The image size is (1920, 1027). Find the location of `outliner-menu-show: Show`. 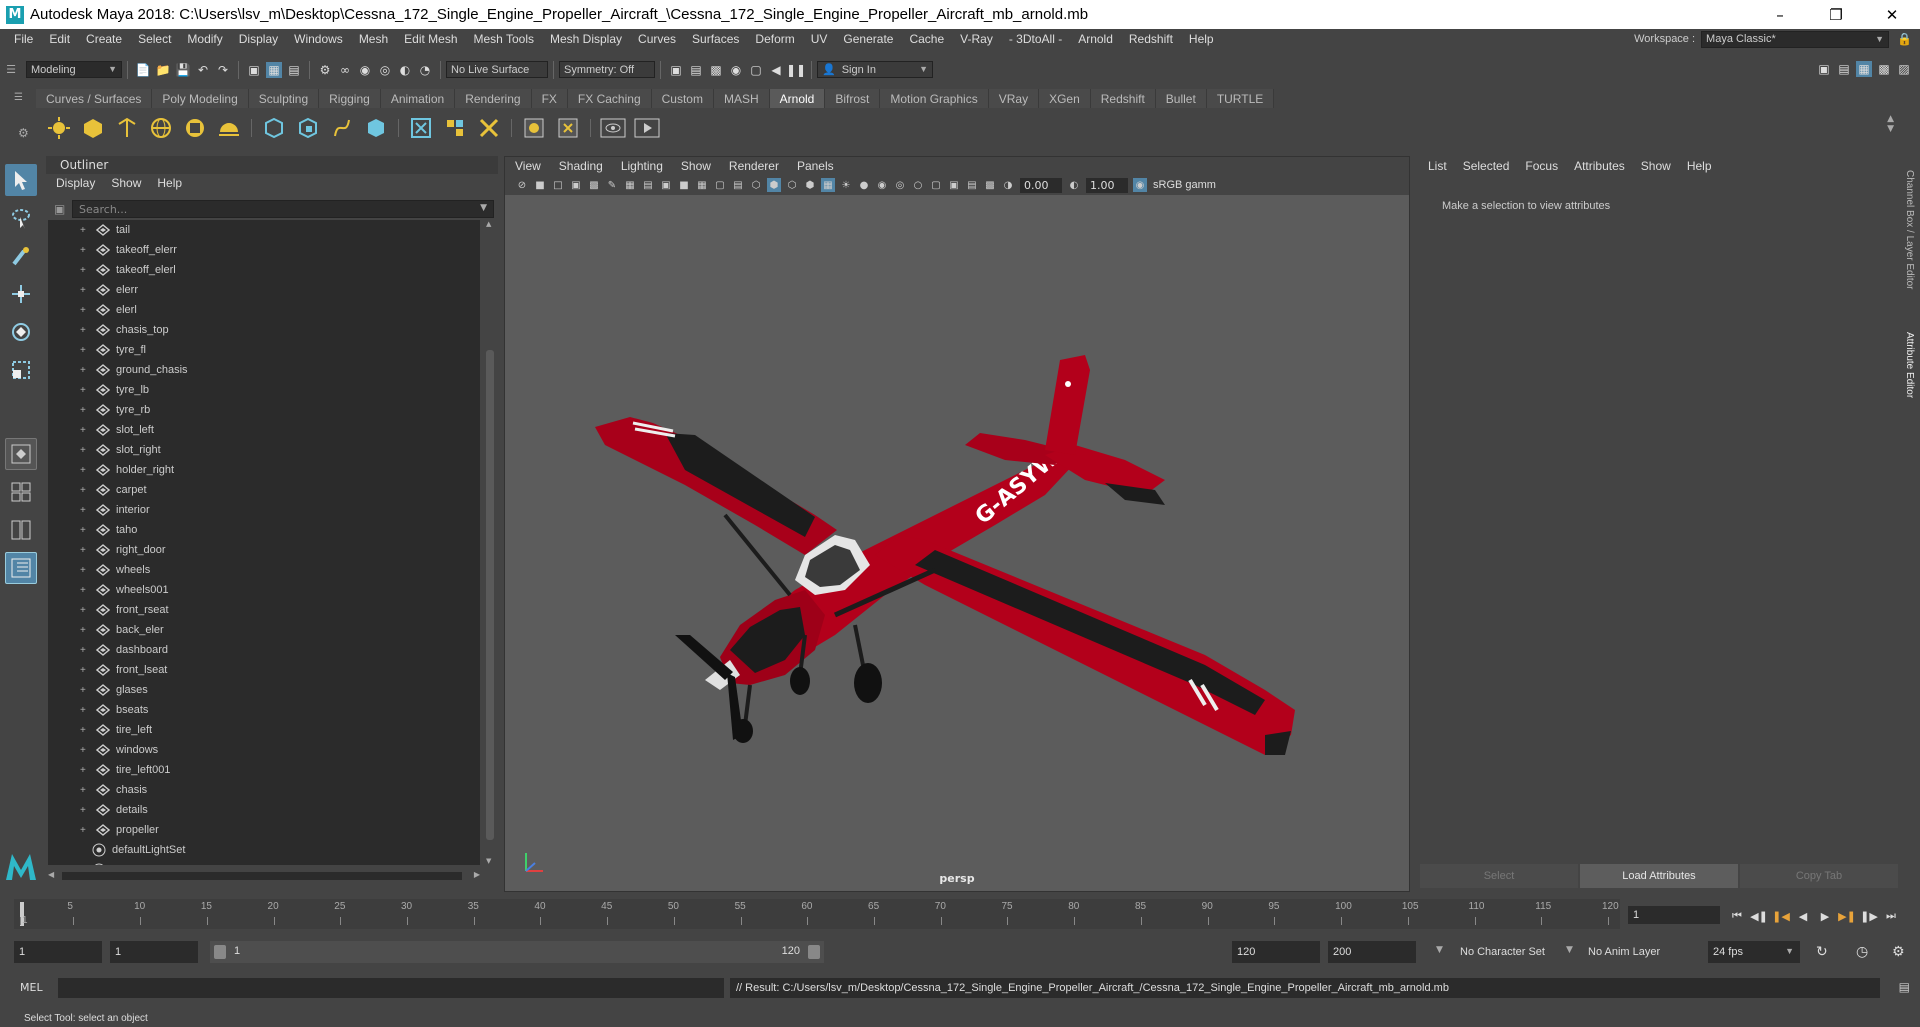

outliner-menu-show: Show is located at coordinates (126, 183).